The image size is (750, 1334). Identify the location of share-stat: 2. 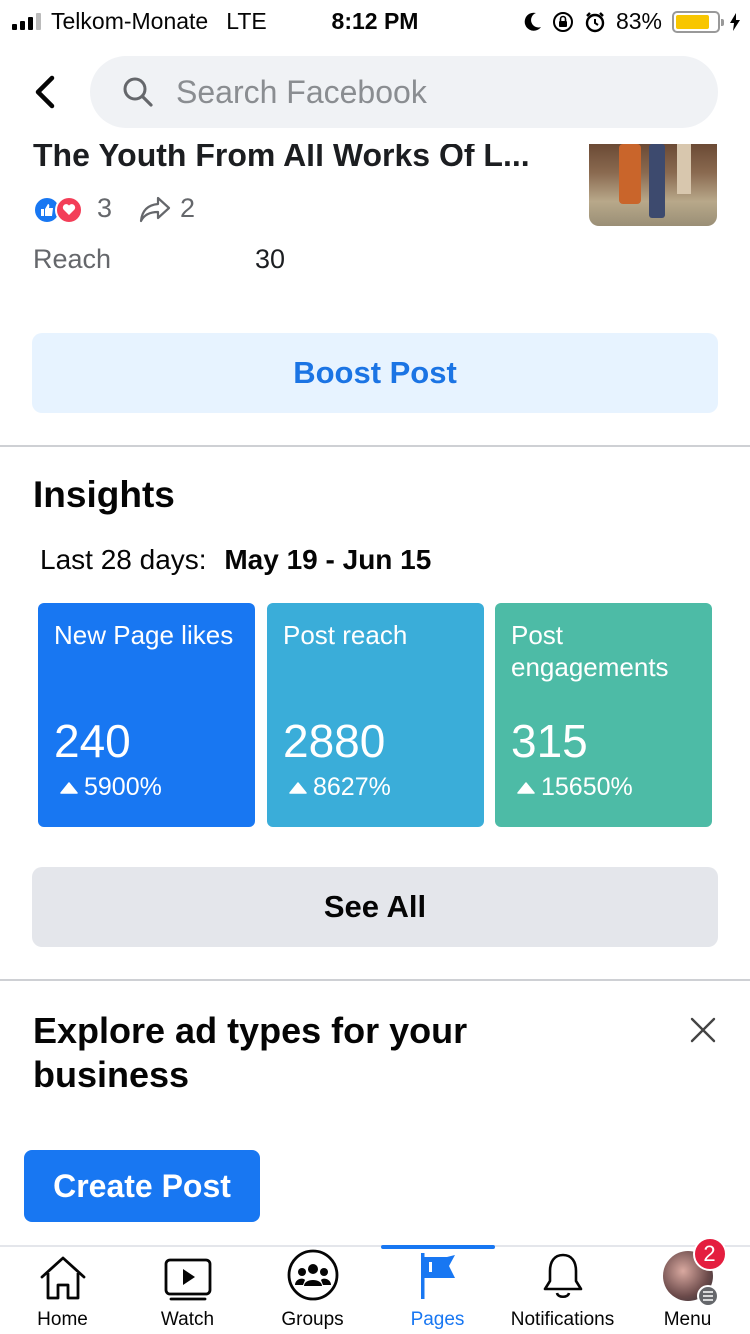
(166, 208).